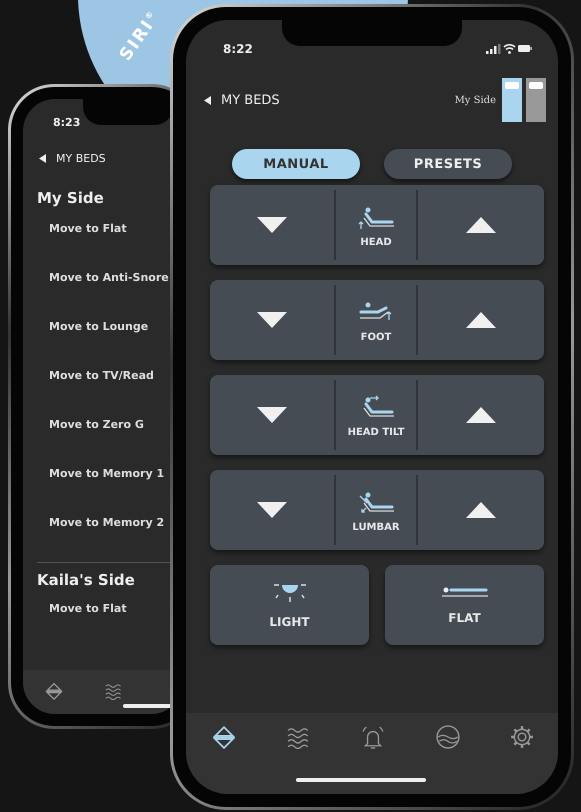 The height and width of the screenshot is (812, 581). I want to click on status-time: 8:22, so click(238, 49).